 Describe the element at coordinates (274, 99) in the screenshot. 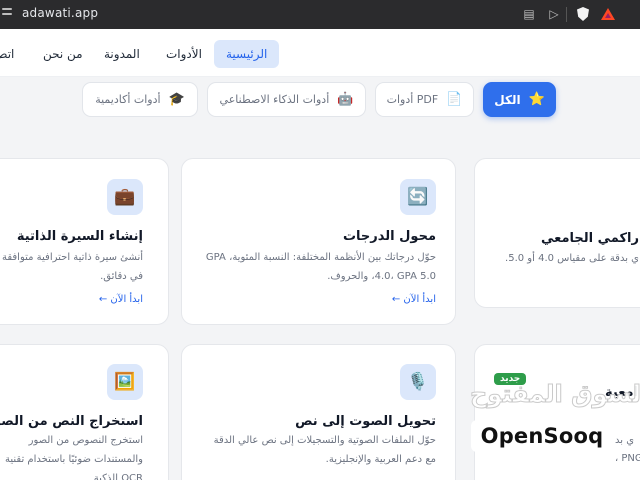

I see `filter-label: أدوات الذكاء الاصطناعي` at that location.